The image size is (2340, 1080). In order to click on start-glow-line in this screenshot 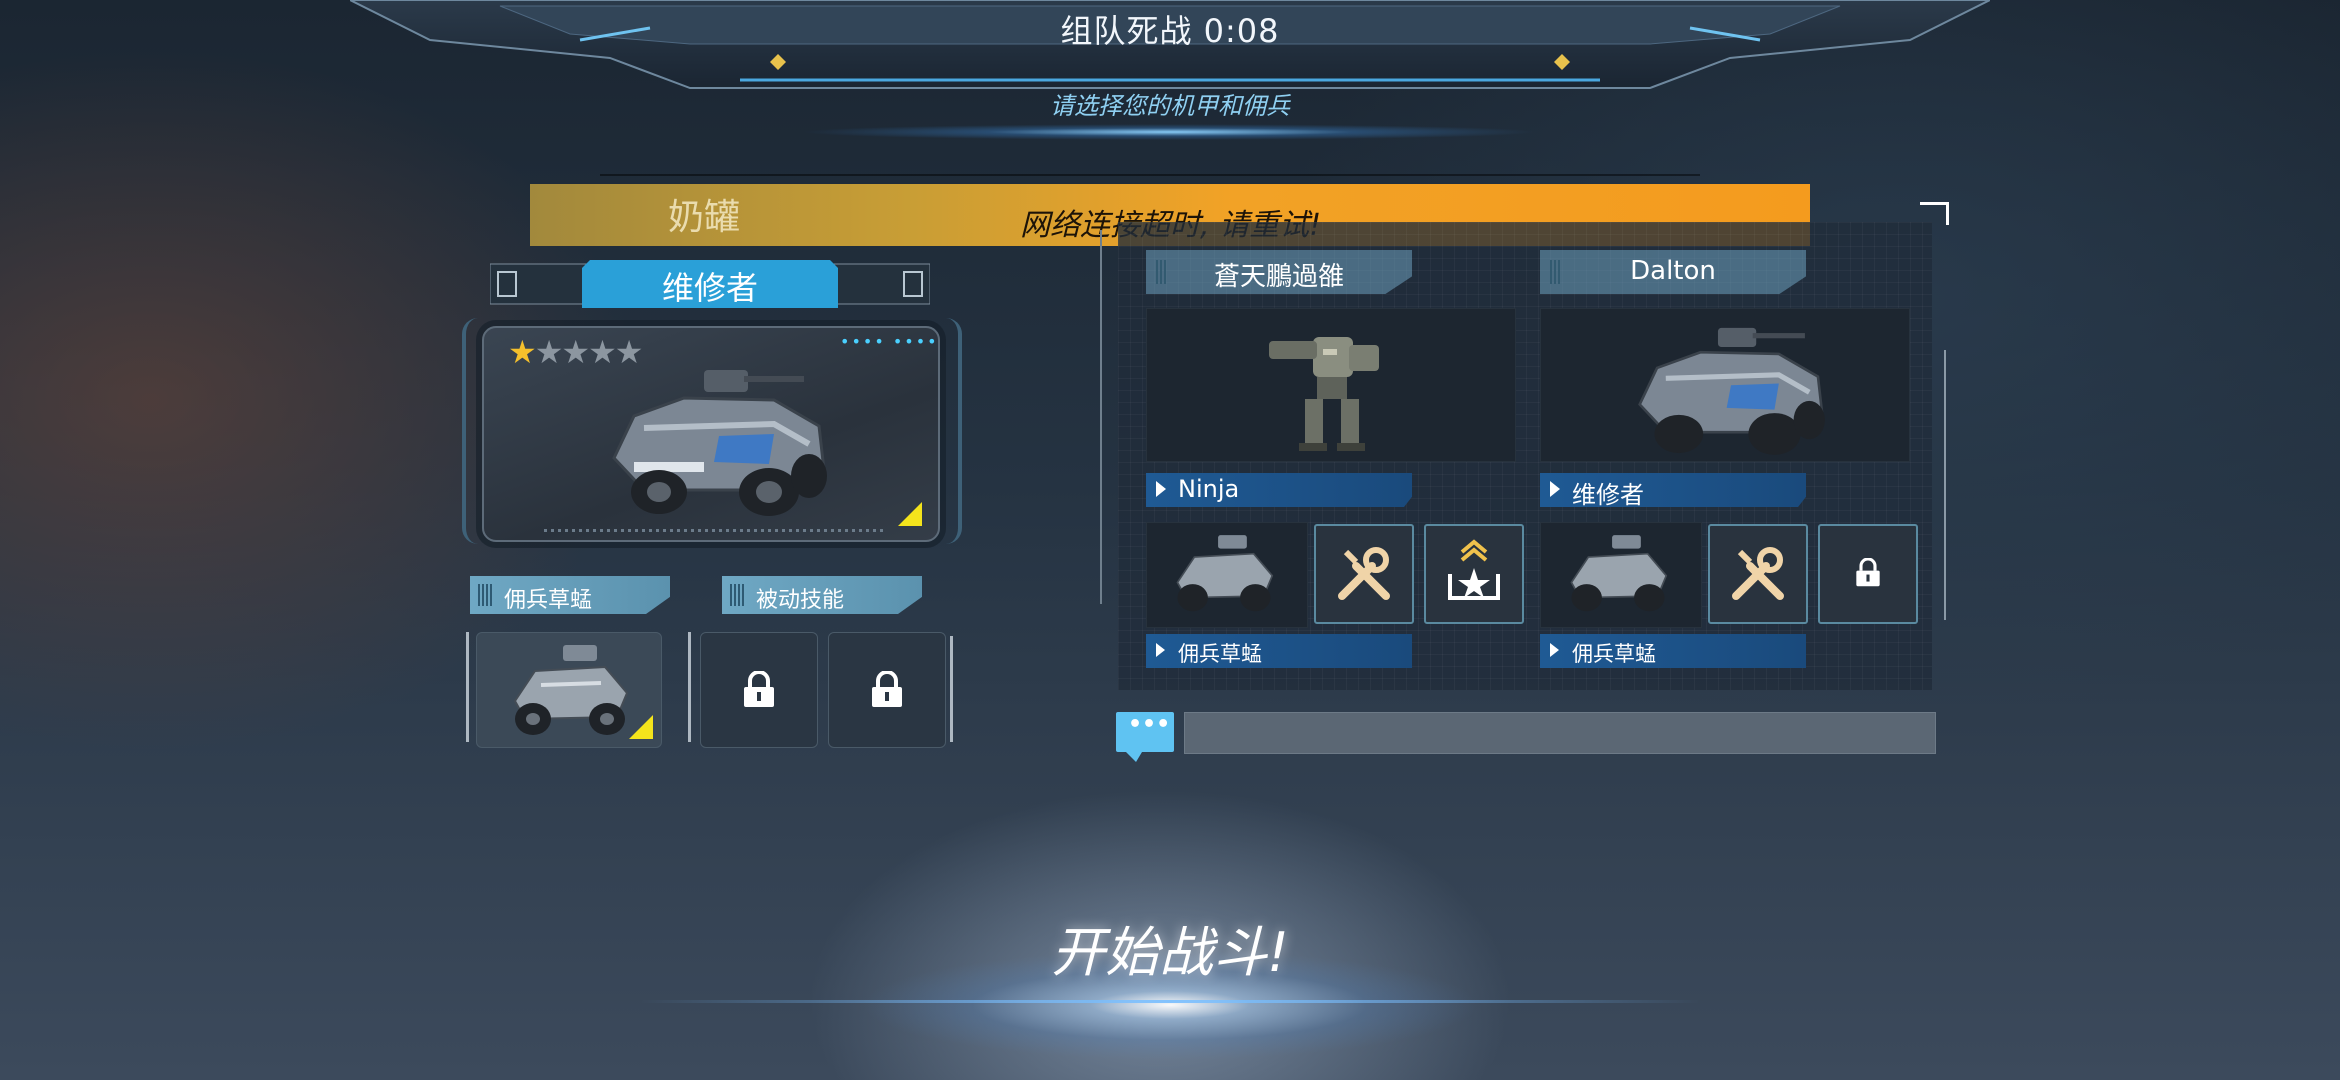, I will do `click(1170, 1001)`.